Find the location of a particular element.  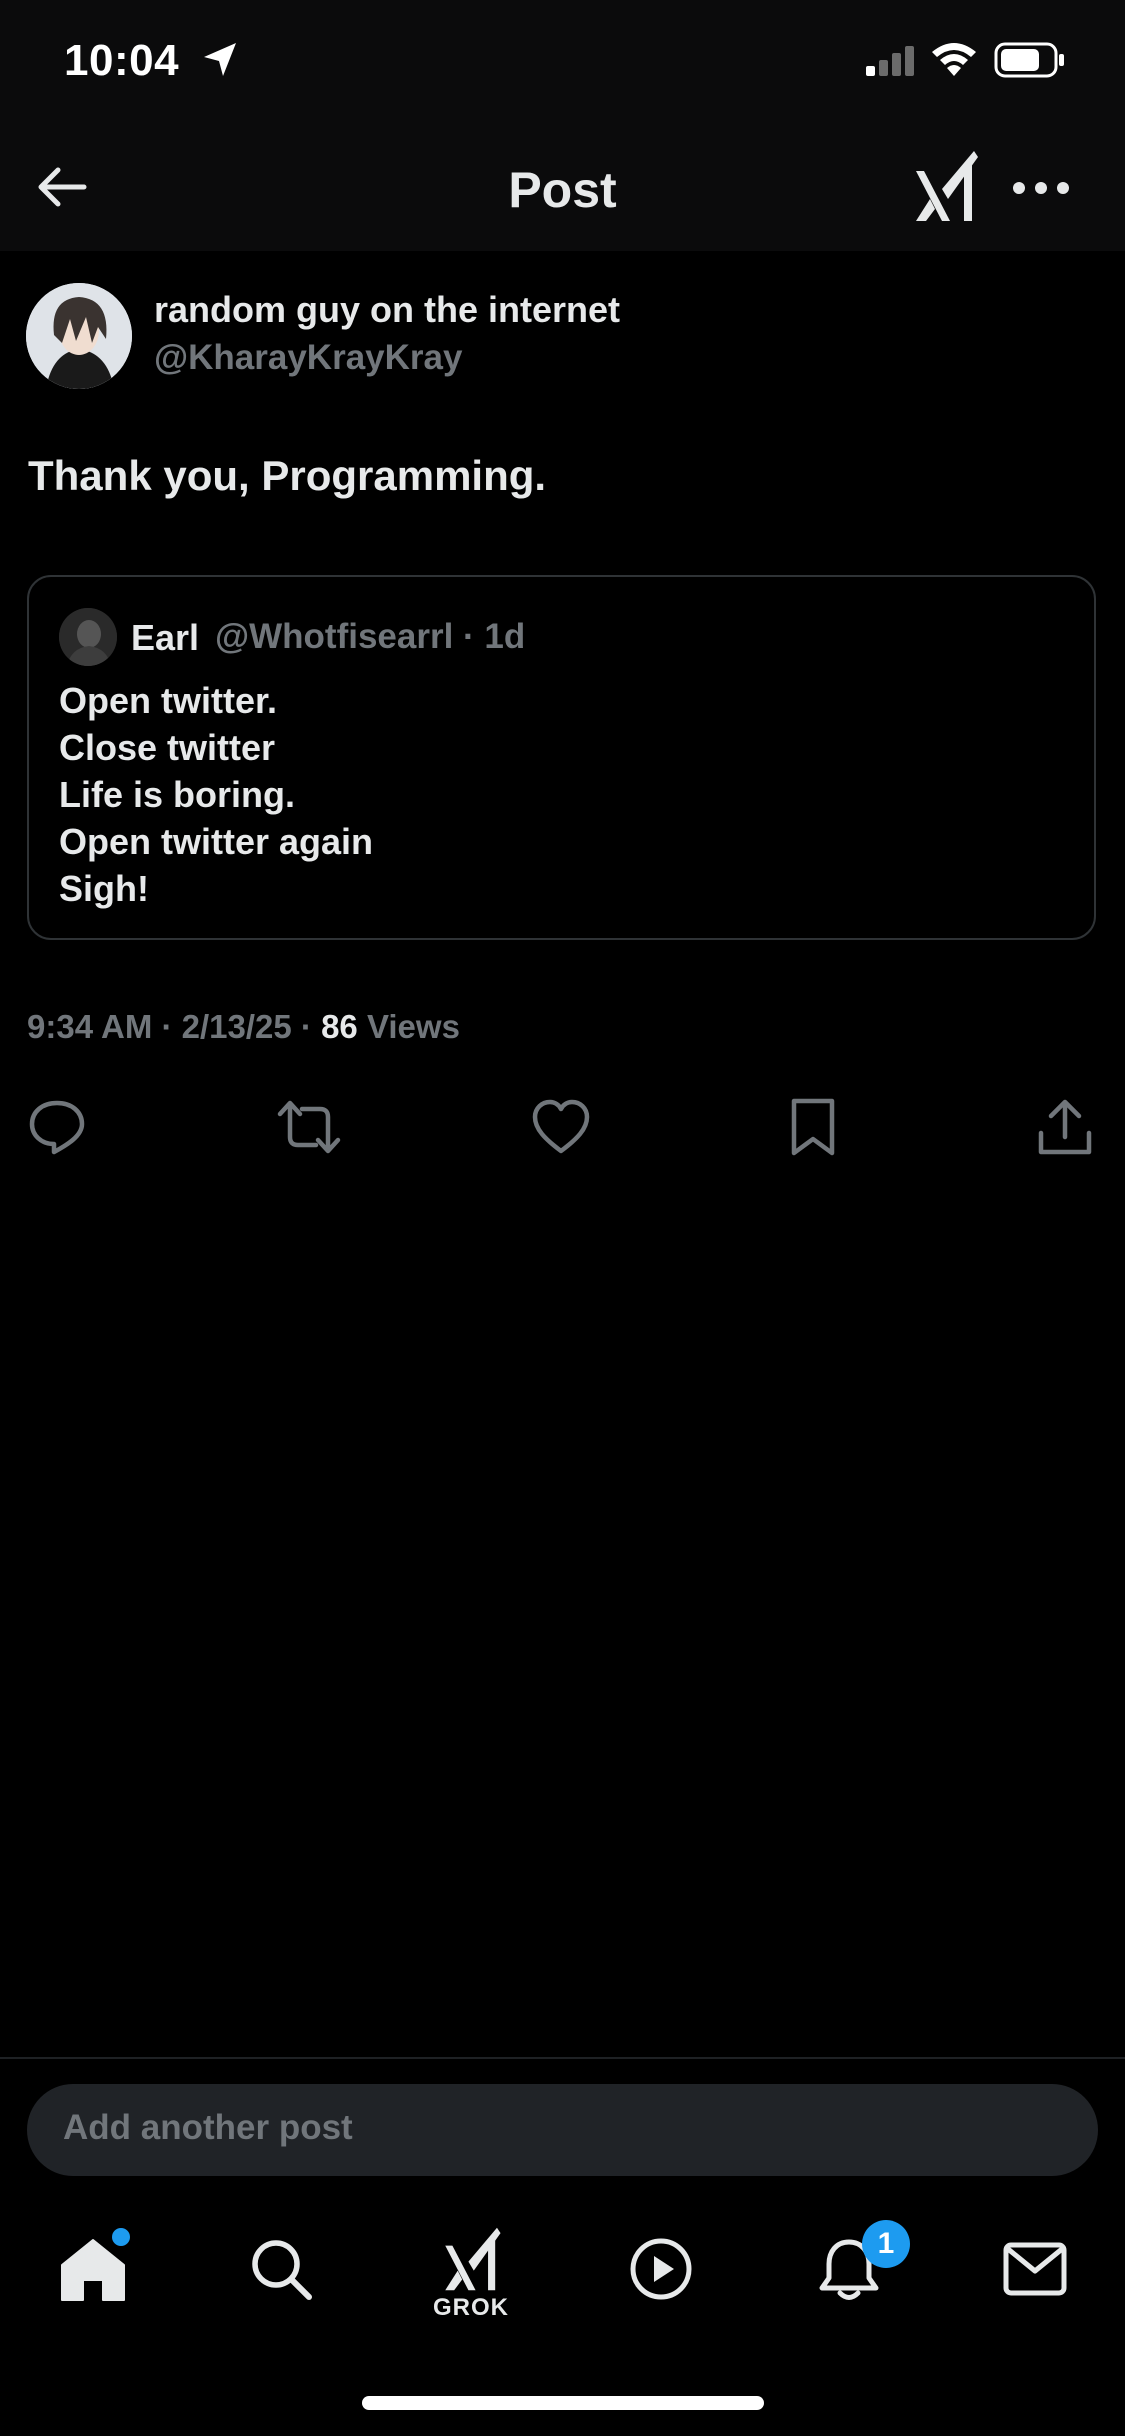

home-unread-dot is located at coordinates (121, 2237).